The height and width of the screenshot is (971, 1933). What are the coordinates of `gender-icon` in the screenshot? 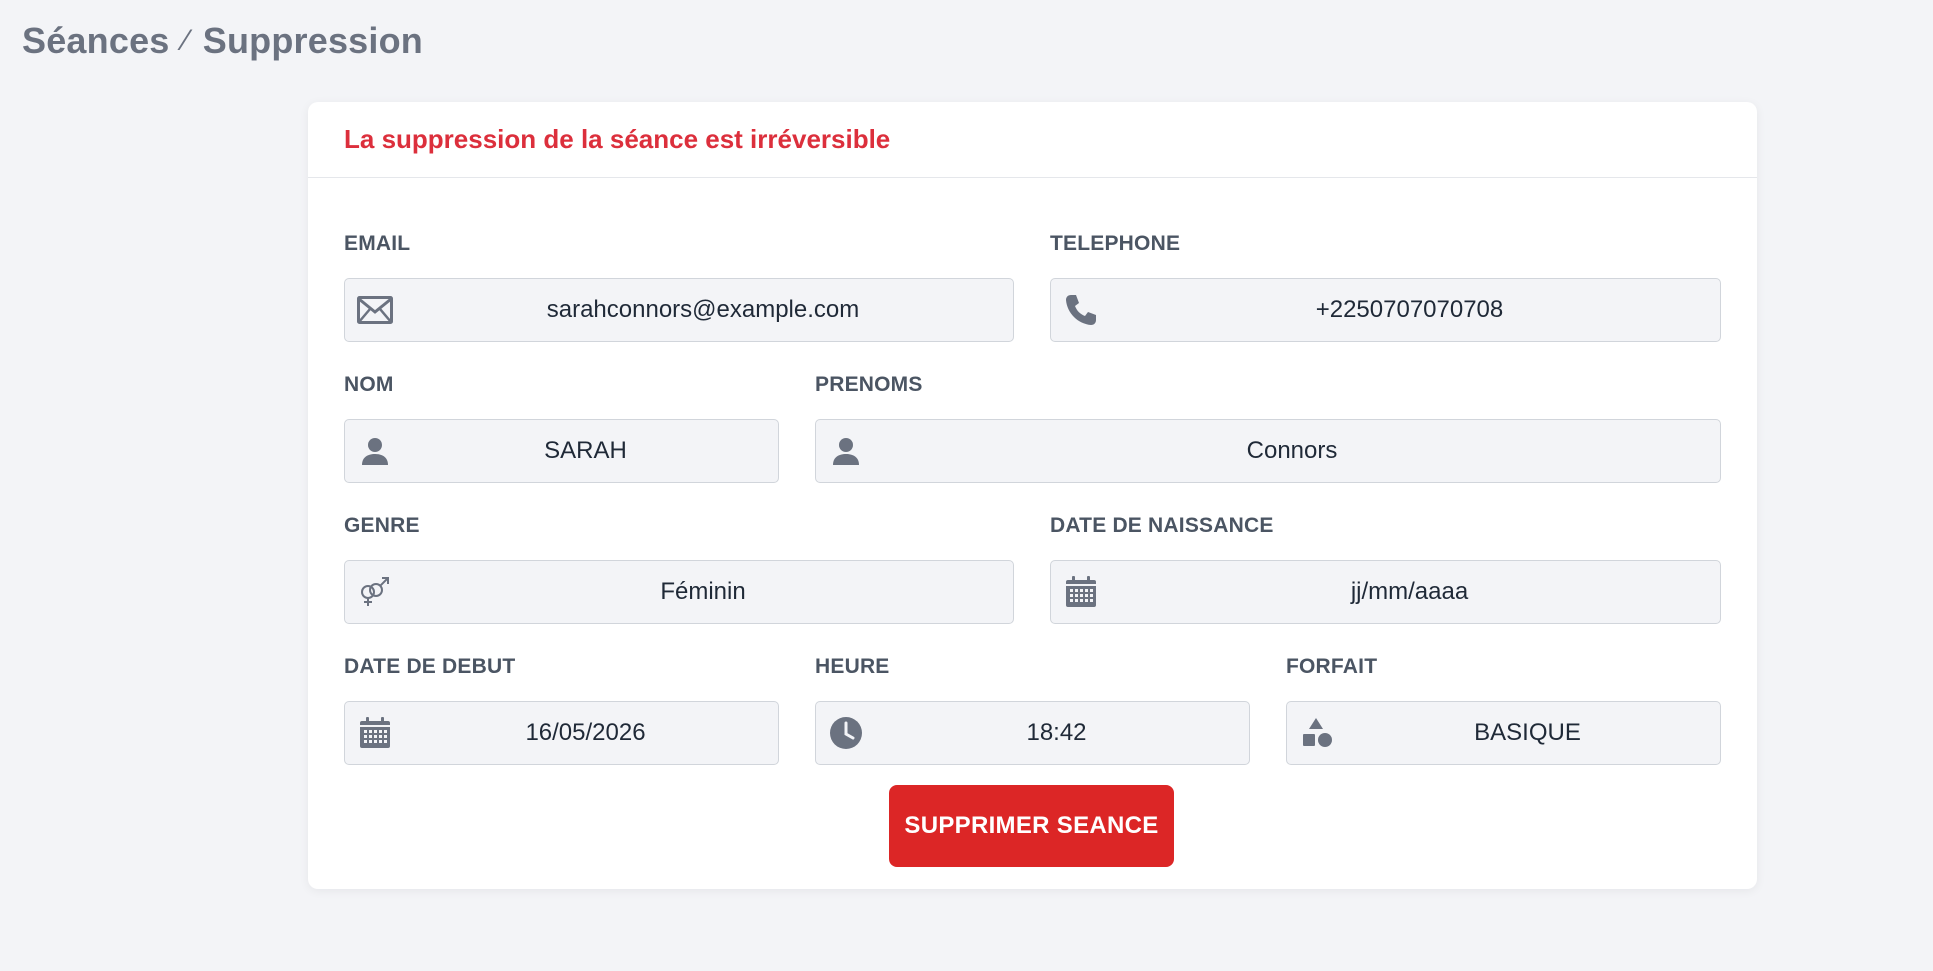 It's located at (375, 592).